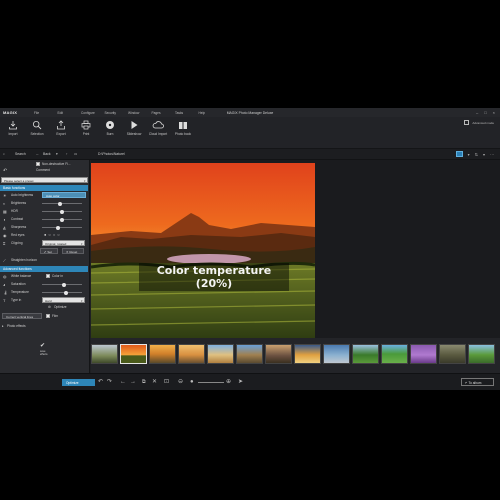 Image resolution: width=500 pixels, height=500 pixels. Describe the element at coordinates (78, 382) in the screenshot. I see `optimize-button: Optimize` at that location.